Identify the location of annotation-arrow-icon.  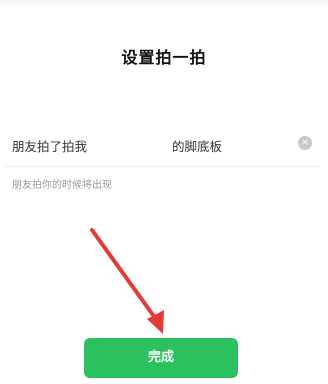
(127, 281).